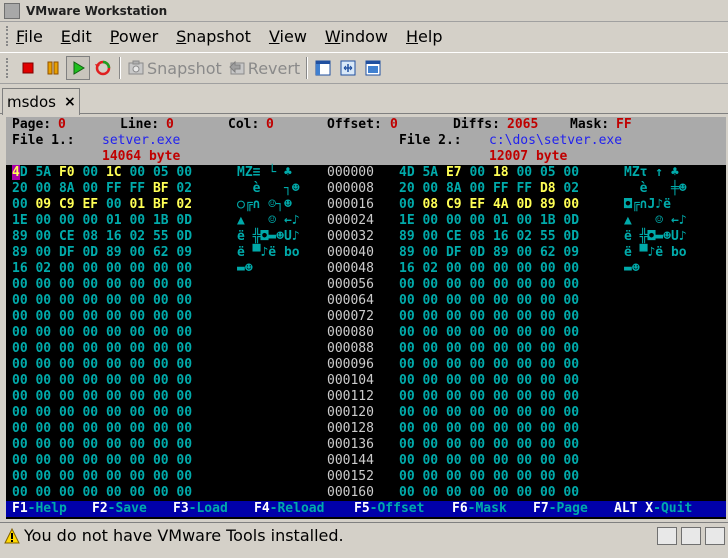  Describe the element at coordinates (715, 536) in the screenshot. I see `cdrom-device-icon` at that location.